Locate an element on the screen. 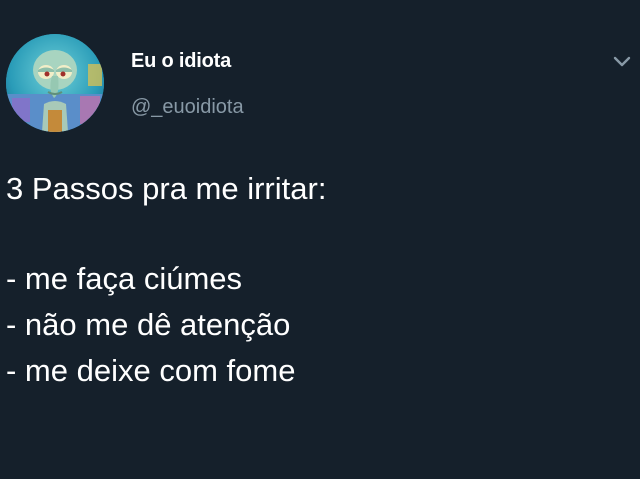 The width and height of the screenshot is (640, 479). avatar is located at coordinates (55, 83).